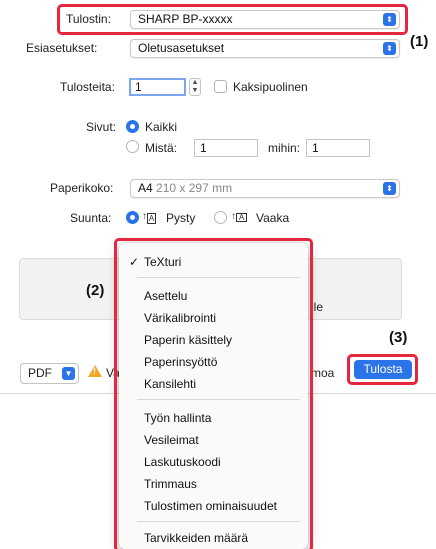  What do you see at coordinates (132, 217) in the screenshot?
I see `portrait-radio` at bounding box center [132, 217].